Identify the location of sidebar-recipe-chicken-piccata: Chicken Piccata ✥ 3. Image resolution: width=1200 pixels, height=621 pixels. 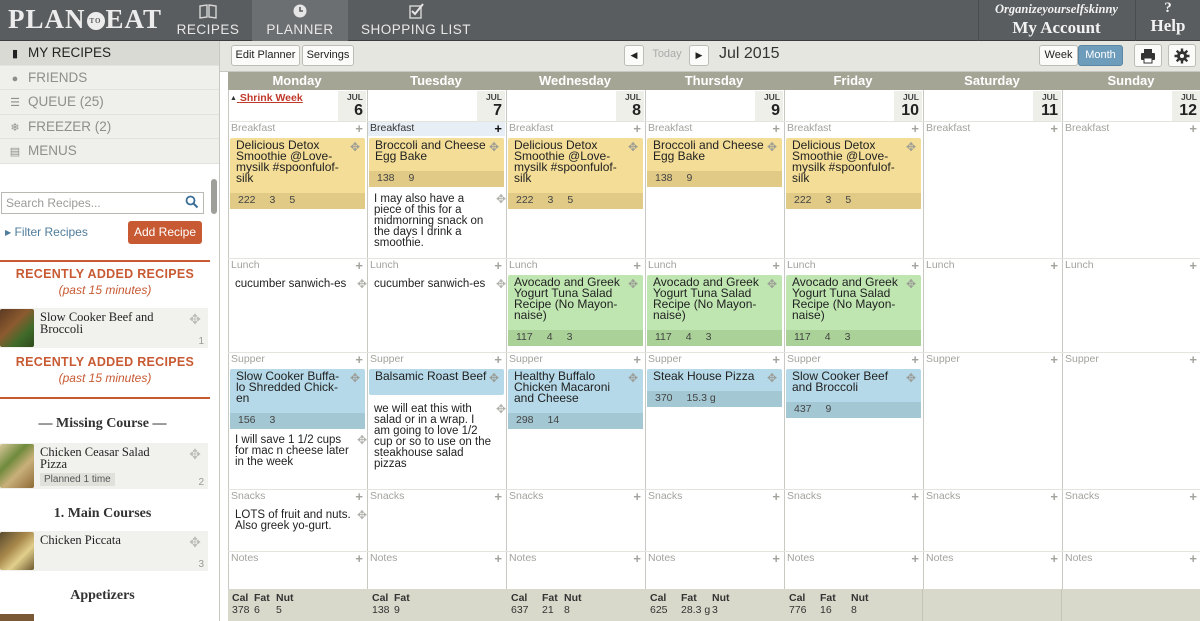
(104, 551).